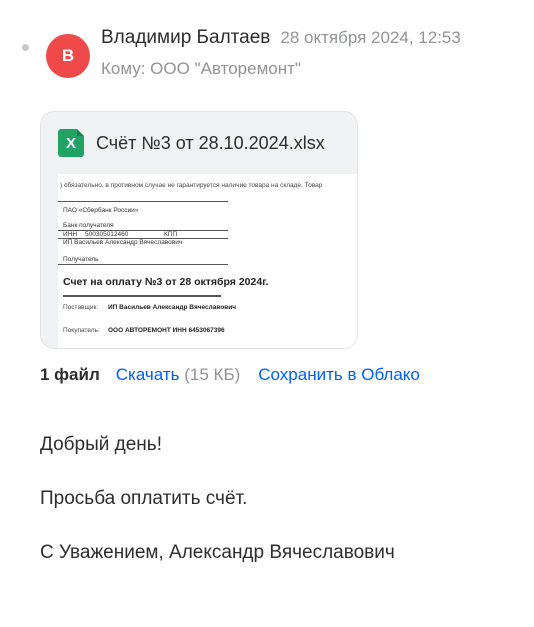  What do you see at coordinates (172, 307) in the screenshot?
I see `preview-supplier-value: ИП Васильев Александр Вячеславович` at bounding box center [172, 307].